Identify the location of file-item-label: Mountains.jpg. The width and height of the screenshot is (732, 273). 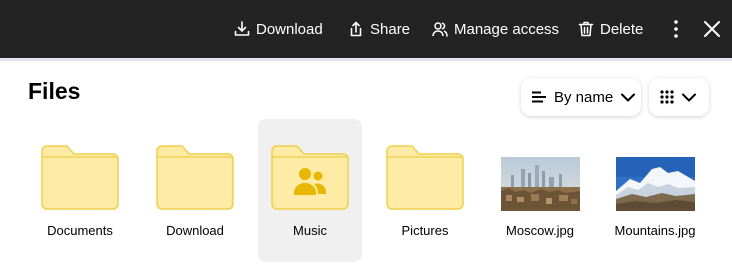
(655, 230).